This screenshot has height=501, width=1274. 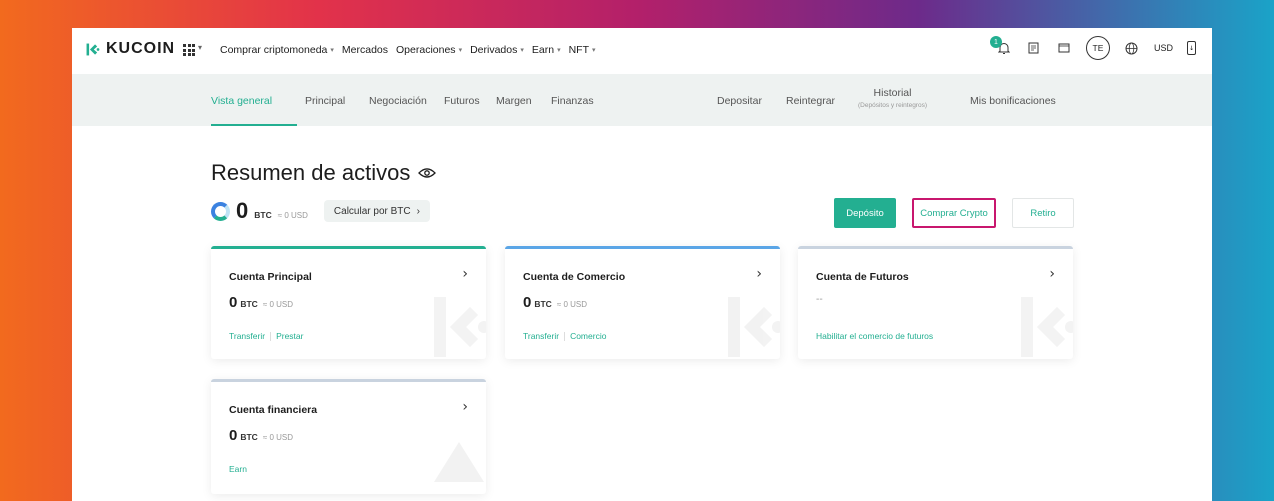 I want to click on calculate-by-button: Calcular por BTC ›, so click(x=376, y=211).